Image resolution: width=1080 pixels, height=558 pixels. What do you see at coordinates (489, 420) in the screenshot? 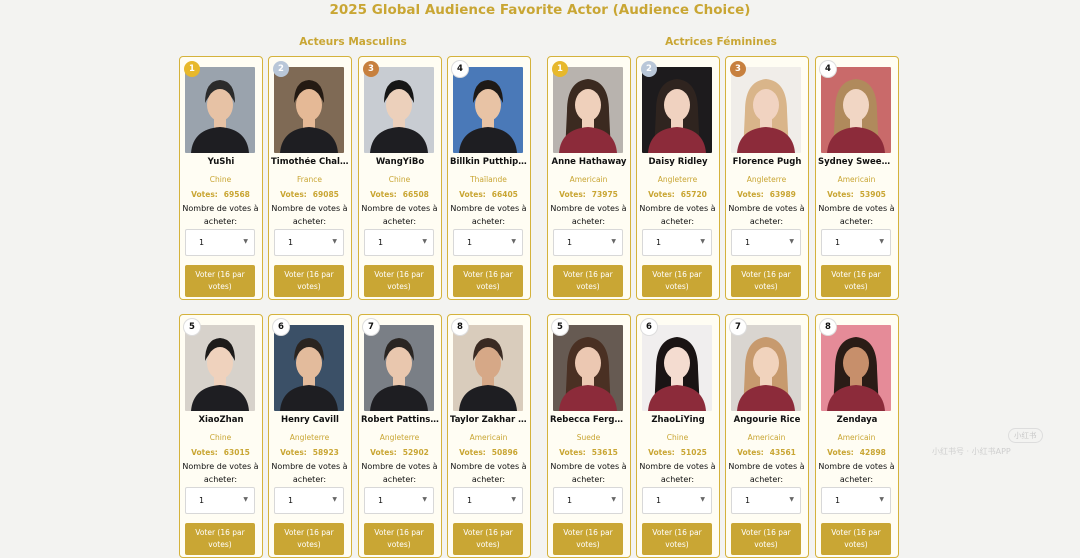
I see `actor-name: Taylor Zakhar Perez` at bounding box center [489, 420].